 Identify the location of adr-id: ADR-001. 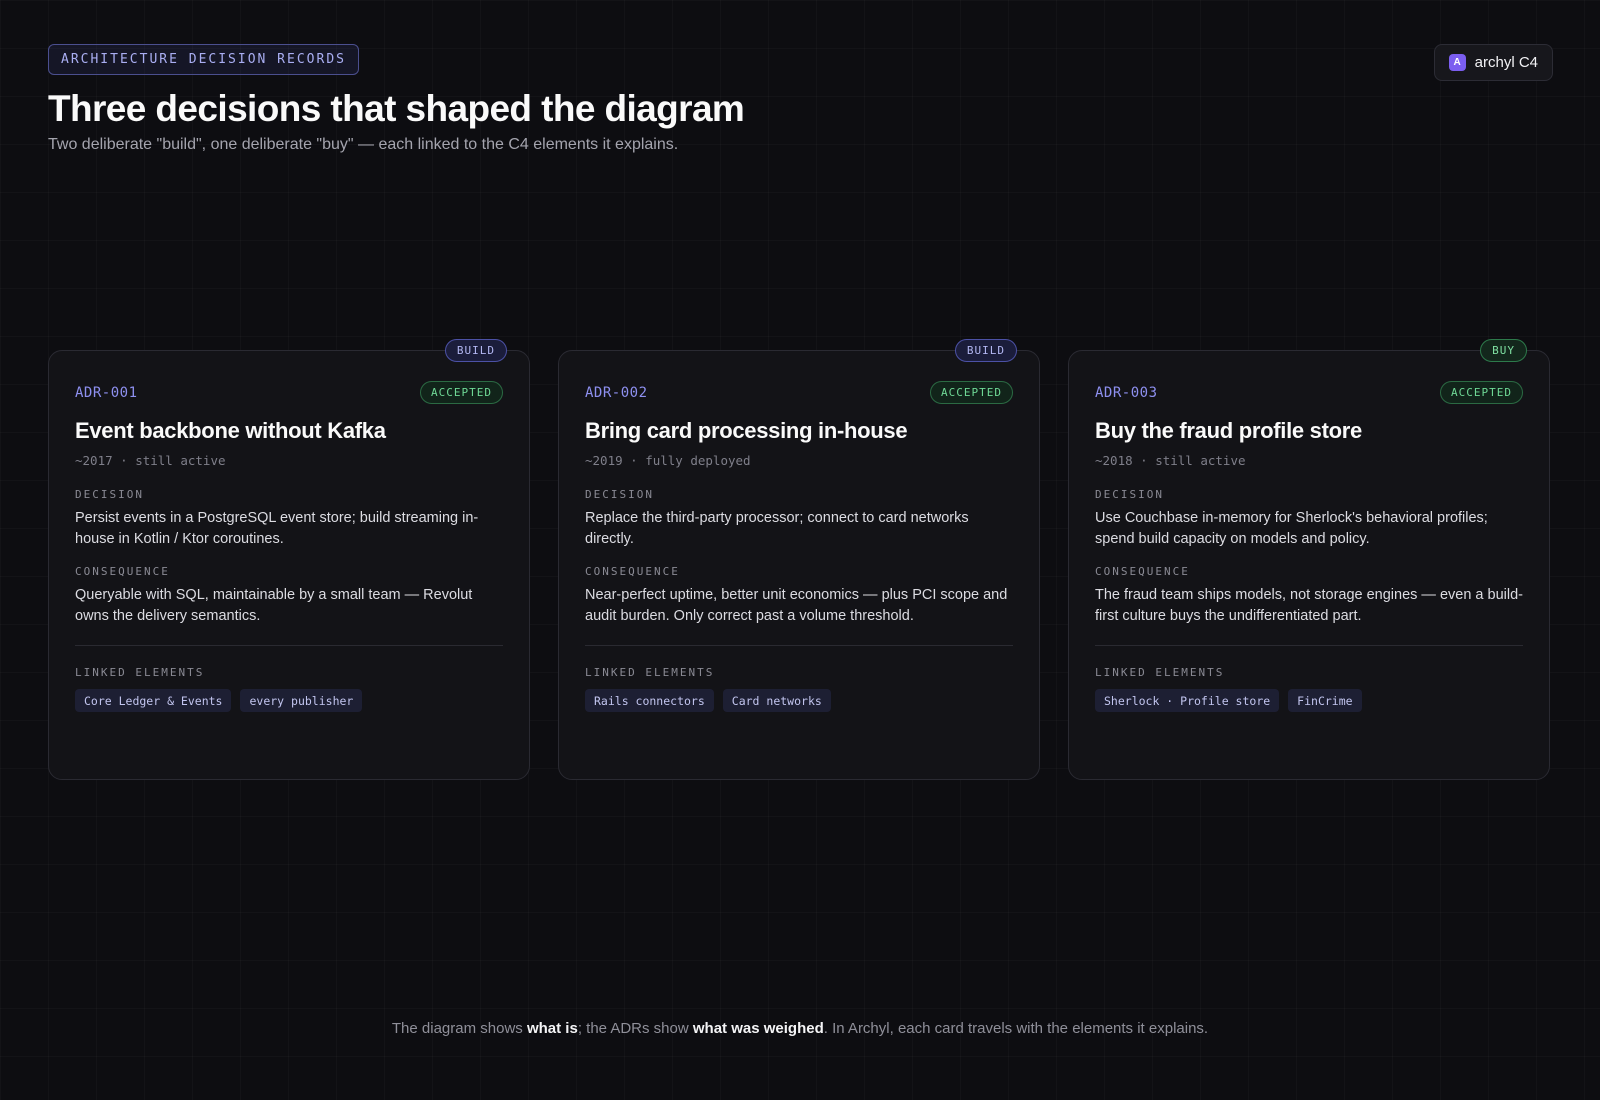
(106, 392).